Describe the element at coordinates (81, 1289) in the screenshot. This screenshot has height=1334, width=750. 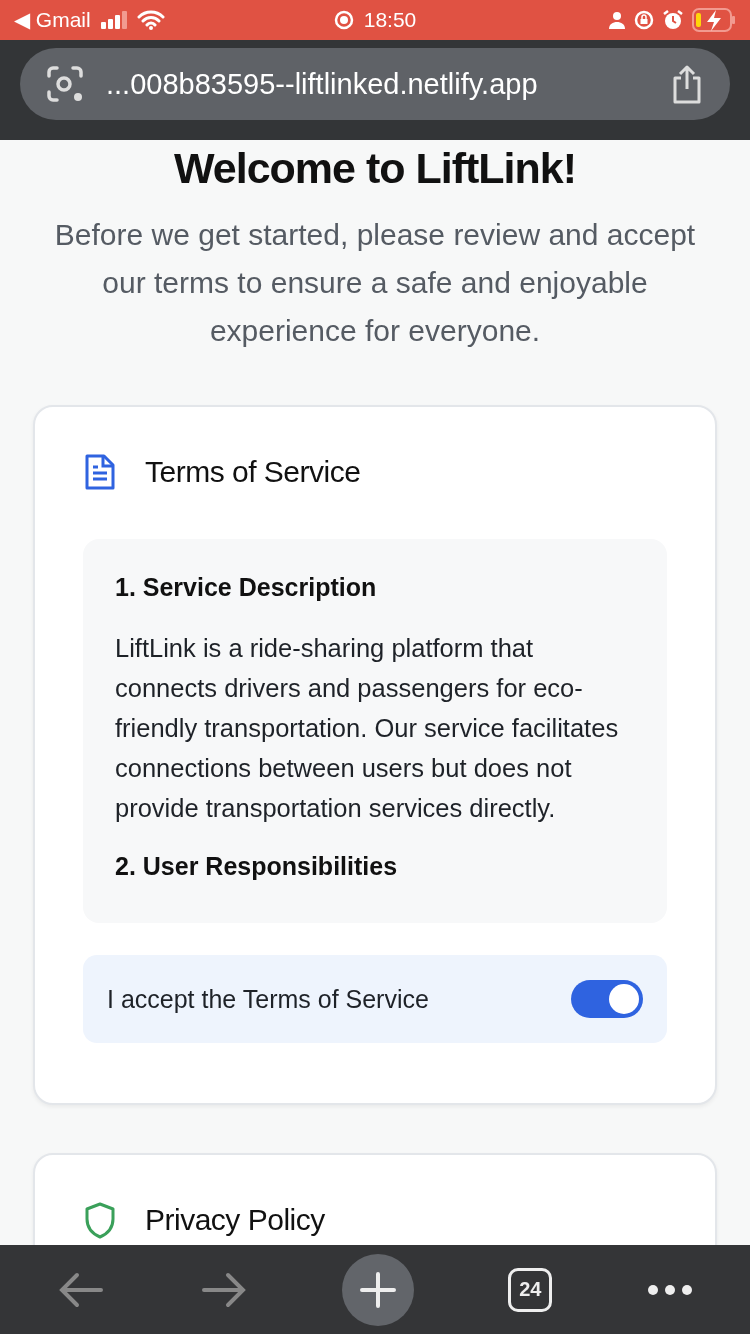
I see `back-arrow-icon` at that location.